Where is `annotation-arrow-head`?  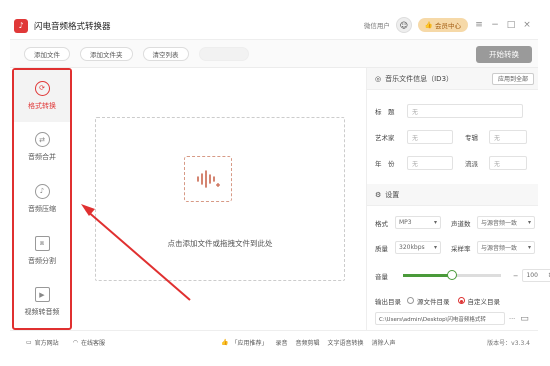
annotation-arrow-head is located at coordinates (88, 210).